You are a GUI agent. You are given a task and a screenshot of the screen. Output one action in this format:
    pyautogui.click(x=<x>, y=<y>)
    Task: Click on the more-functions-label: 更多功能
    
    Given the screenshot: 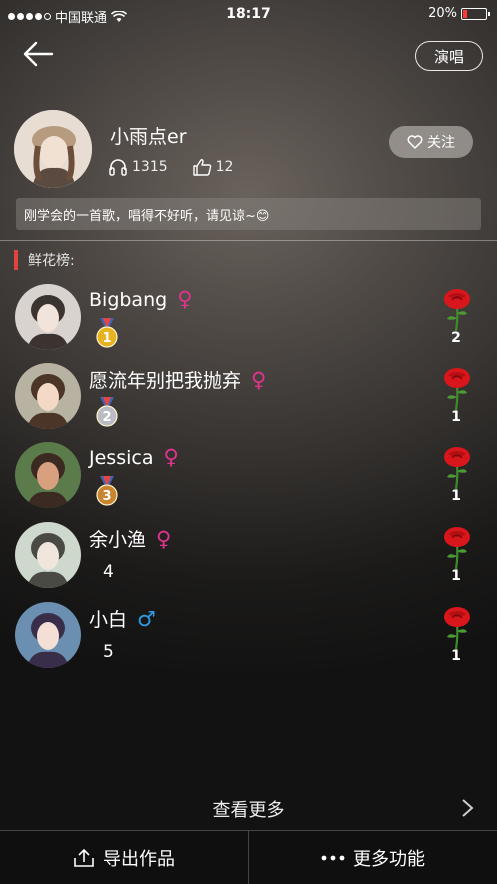 What is the action you would take?
    pyautogui.click(x=389, y=859)
    